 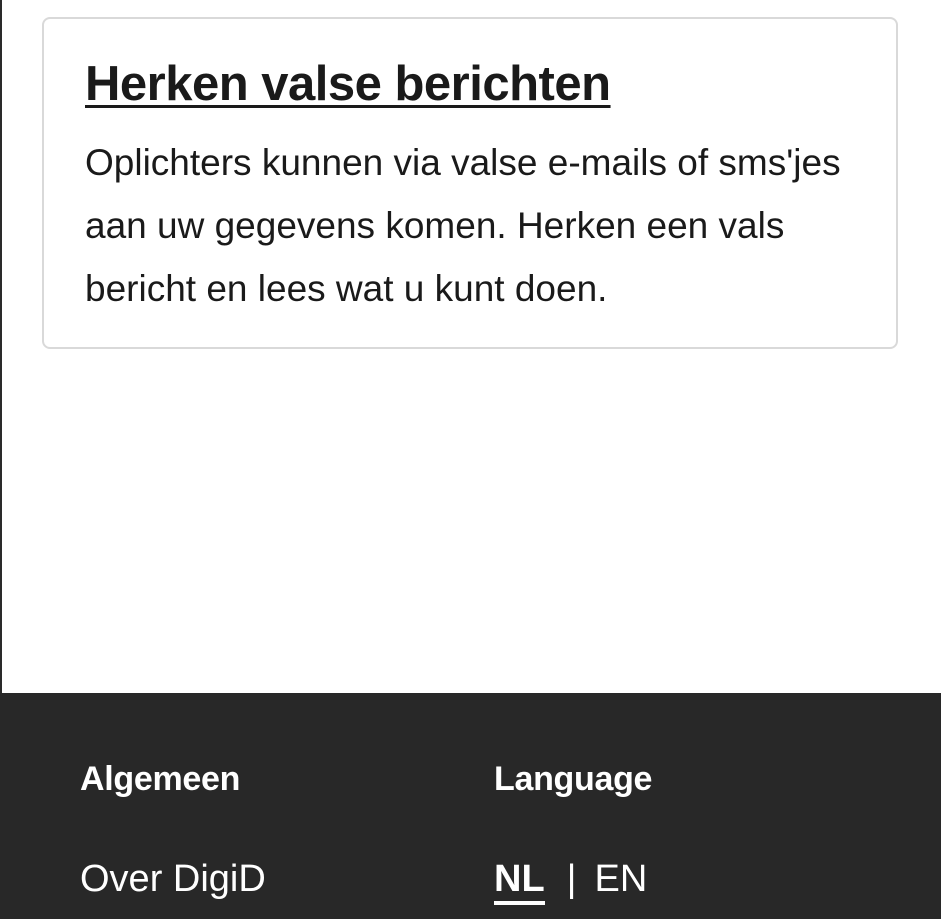 I want to click on language-option-nl: NL, so click(x=519, y=881).